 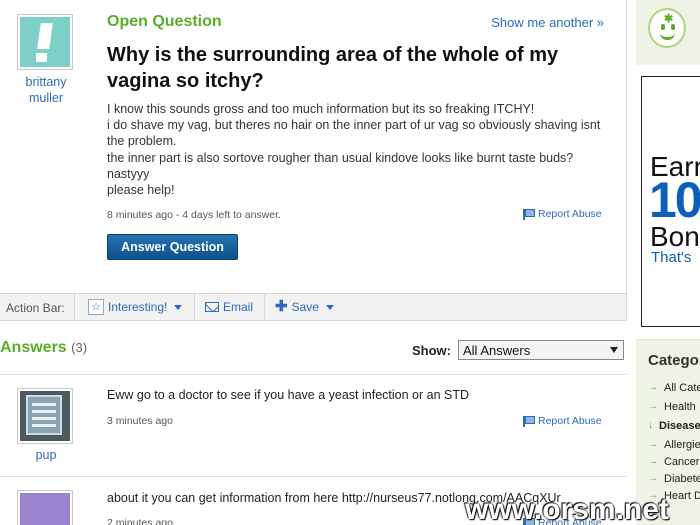 I want to click on interesting-button: ☆ Interesting!, so click(x=135, y=307).